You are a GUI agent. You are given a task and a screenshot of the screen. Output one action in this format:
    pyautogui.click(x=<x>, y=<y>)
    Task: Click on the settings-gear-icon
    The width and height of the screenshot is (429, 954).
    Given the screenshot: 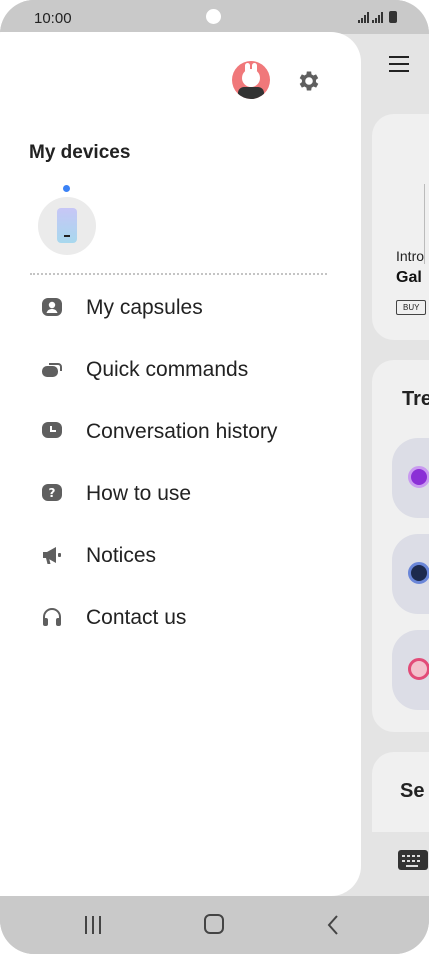 What is the action you would take?
    pyautogui.click(x=309, y=81)
    